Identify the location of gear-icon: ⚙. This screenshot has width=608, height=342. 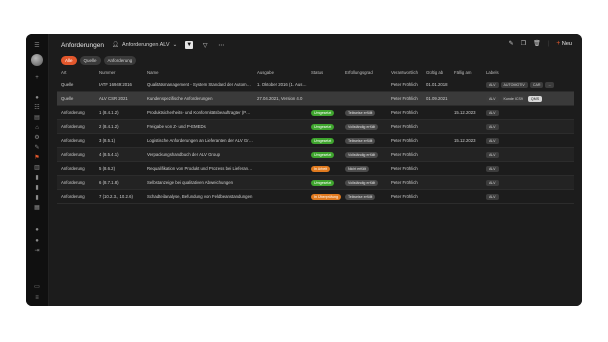
(37, 137).